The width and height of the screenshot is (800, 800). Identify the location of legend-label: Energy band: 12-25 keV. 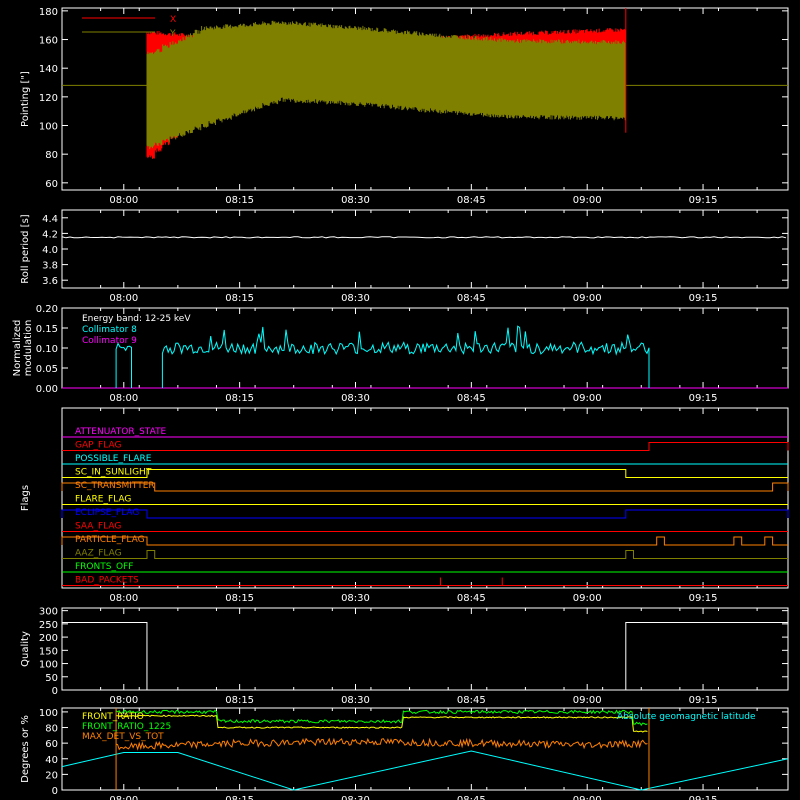
(136, 319).